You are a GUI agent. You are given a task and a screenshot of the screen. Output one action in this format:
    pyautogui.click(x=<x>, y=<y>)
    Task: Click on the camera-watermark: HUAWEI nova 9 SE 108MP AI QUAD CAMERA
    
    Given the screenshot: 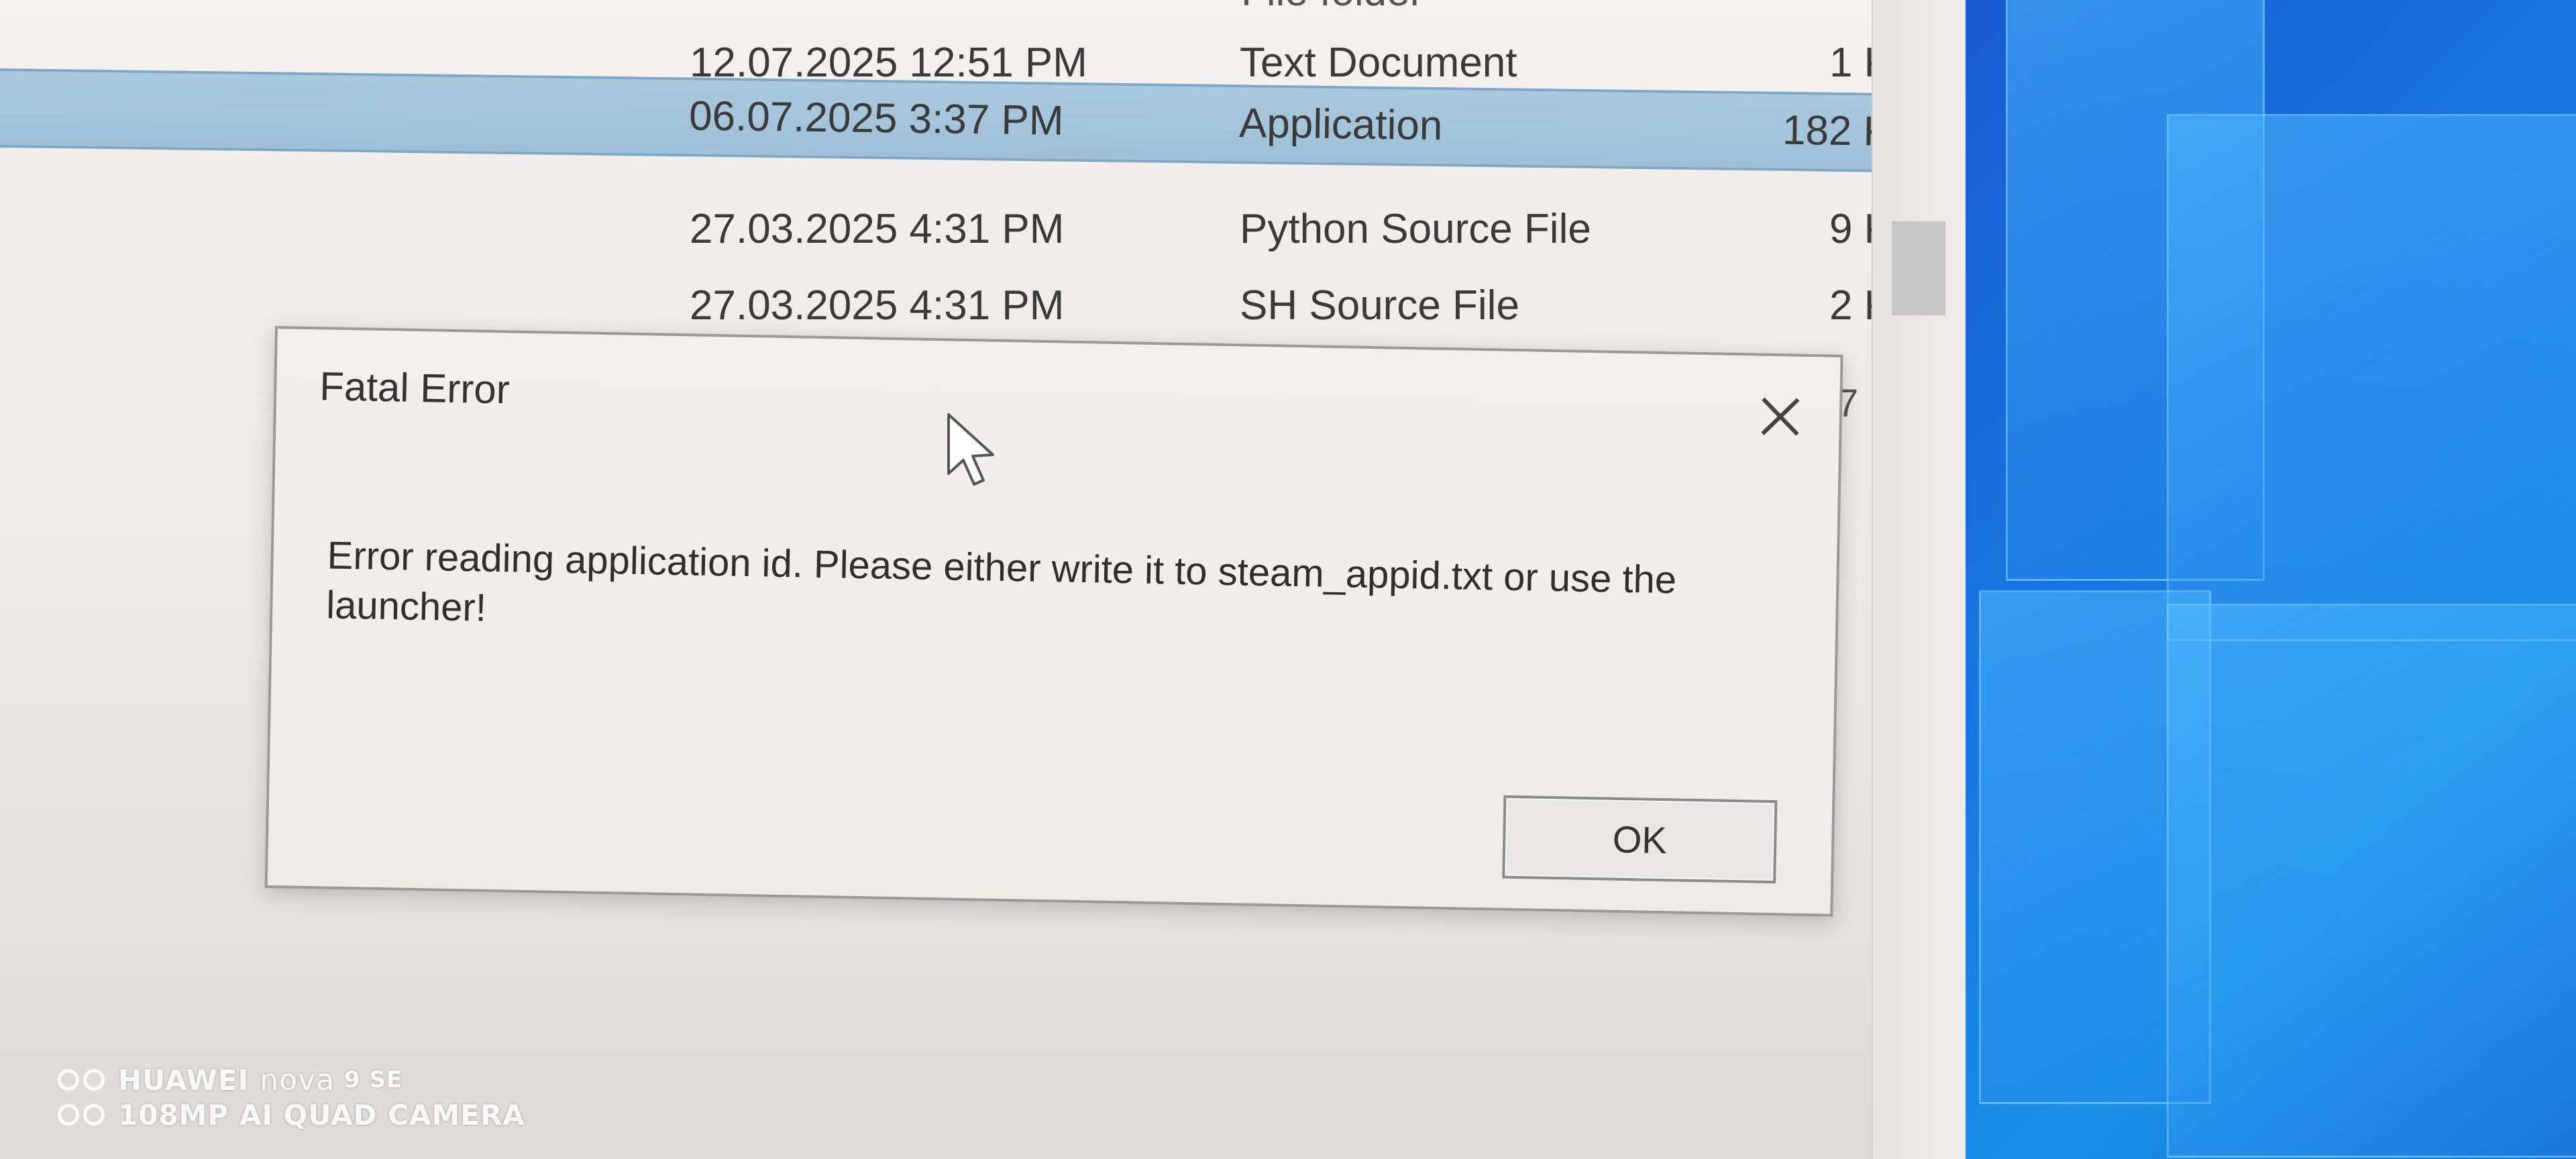 What is the action you would take?
    pyautogui.click(x=291, y=1097)
    